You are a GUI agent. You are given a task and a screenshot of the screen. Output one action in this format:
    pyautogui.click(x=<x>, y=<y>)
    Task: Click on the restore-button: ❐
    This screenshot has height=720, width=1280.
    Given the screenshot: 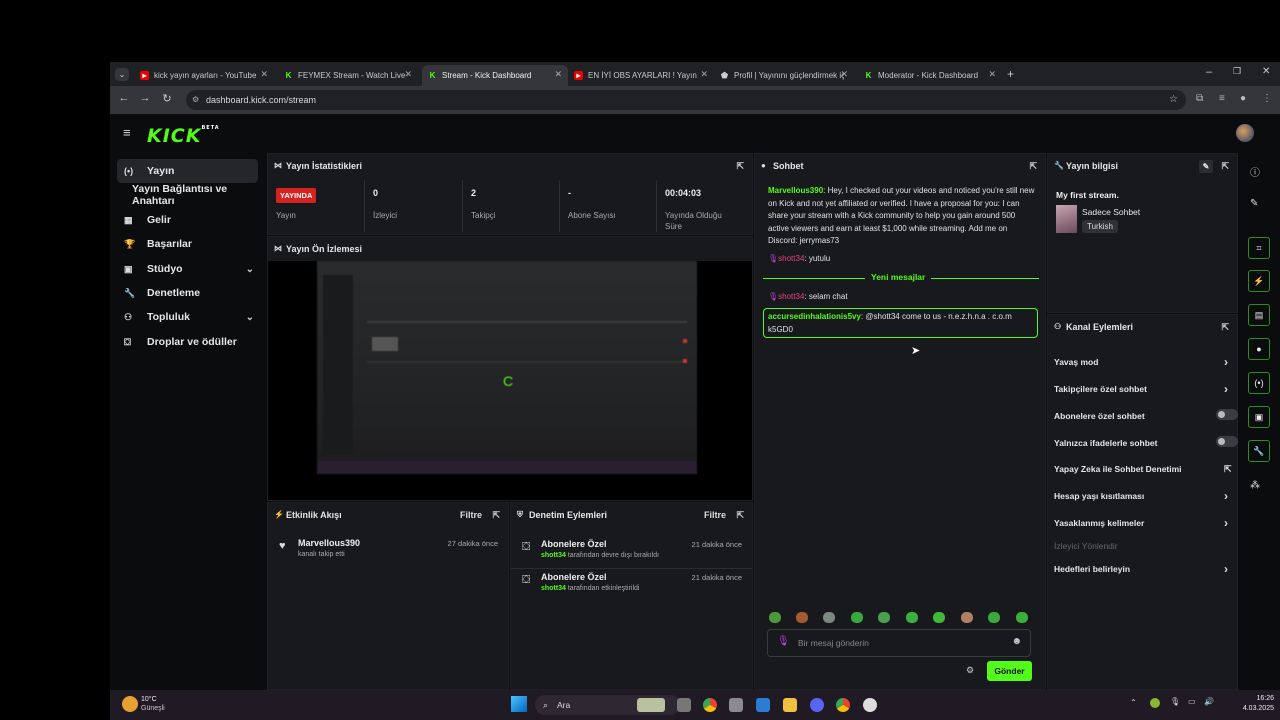 What is the action you would take?
    pyautogui.click(x=1237, y=71)
    